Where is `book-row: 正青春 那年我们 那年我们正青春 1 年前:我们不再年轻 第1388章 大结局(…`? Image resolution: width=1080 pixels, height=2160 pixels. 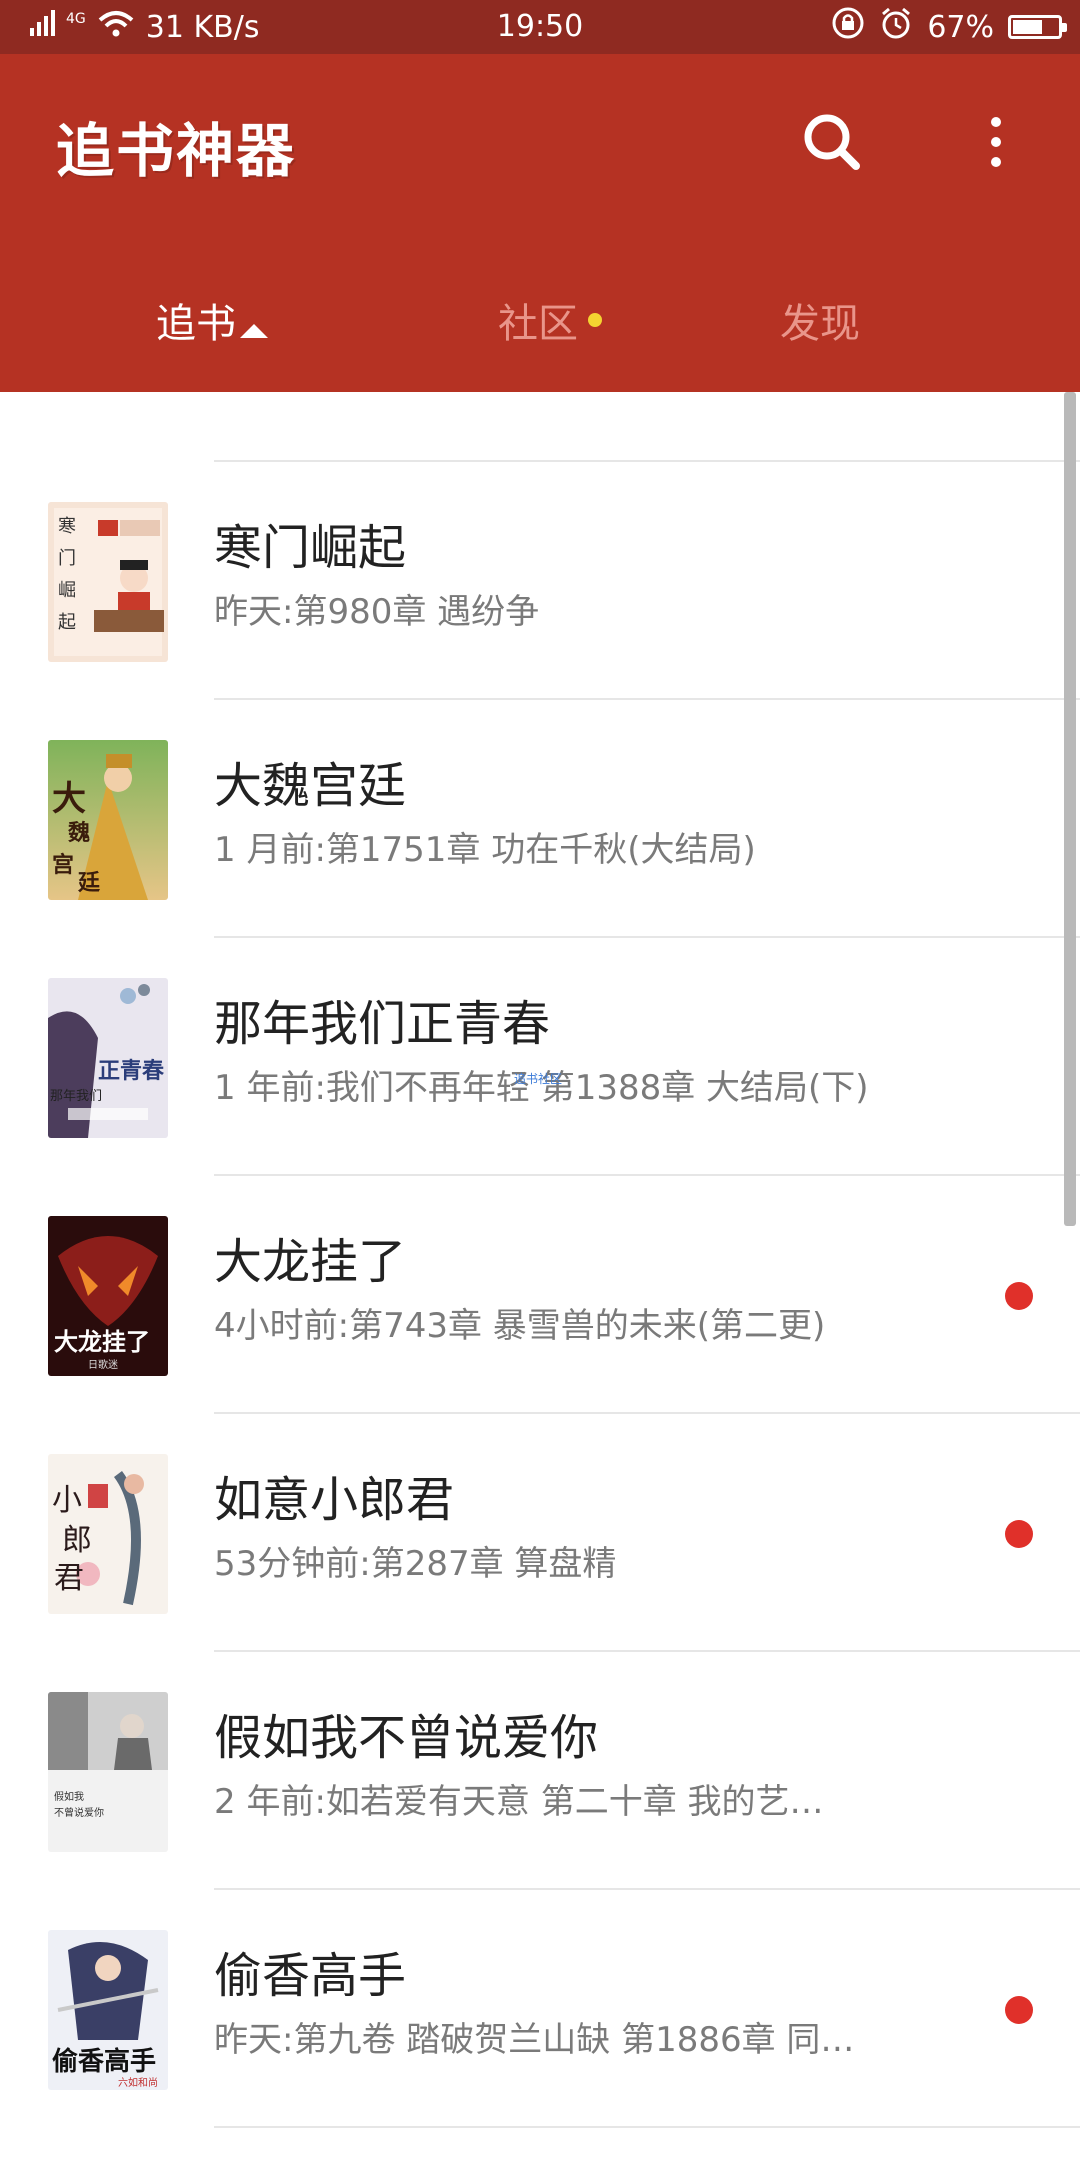
book-row: 正青春 那年我们 那年我们正青春 1 年前:我们不再年轻 第1388章 大结局(… is located at coordinates (540, 1057).